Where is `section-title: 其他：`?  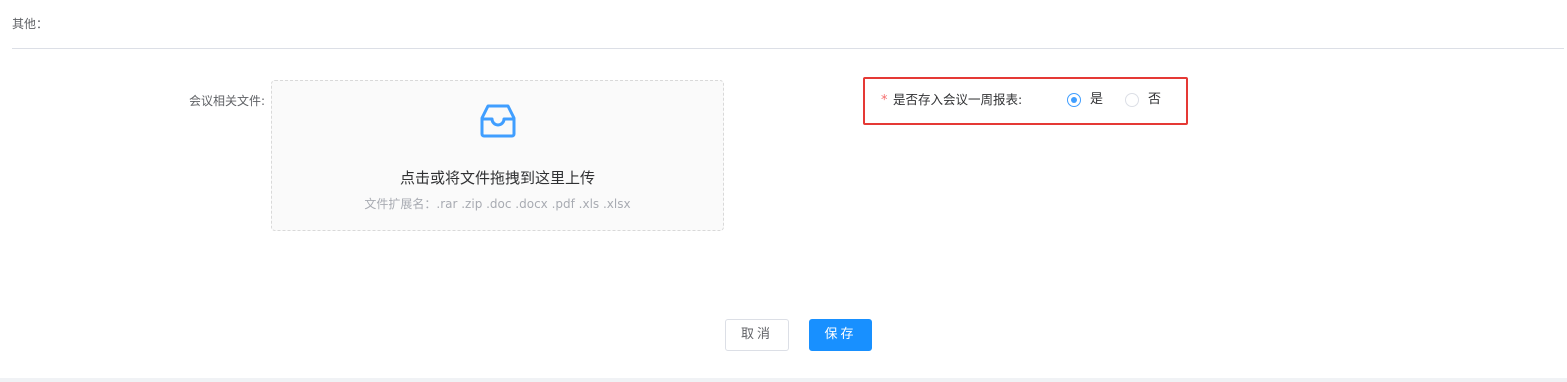
section-title: 其他： is located at coordinates (30, 24).